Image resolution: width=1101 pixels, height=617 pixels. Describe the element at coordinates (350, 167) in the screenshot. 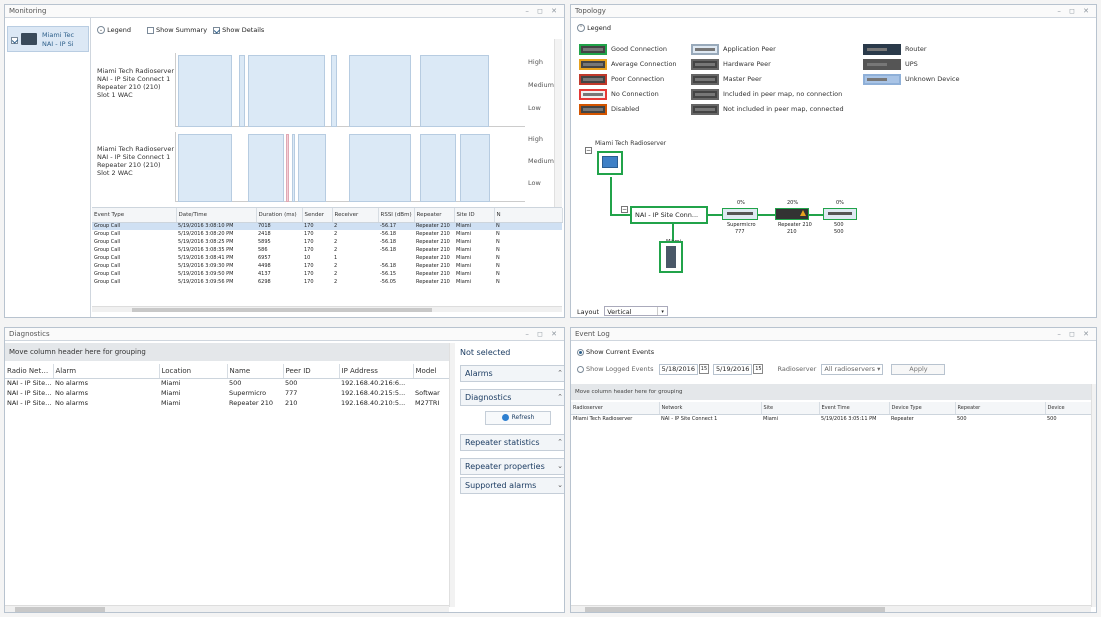

I see `chart-2-plot` at that location.